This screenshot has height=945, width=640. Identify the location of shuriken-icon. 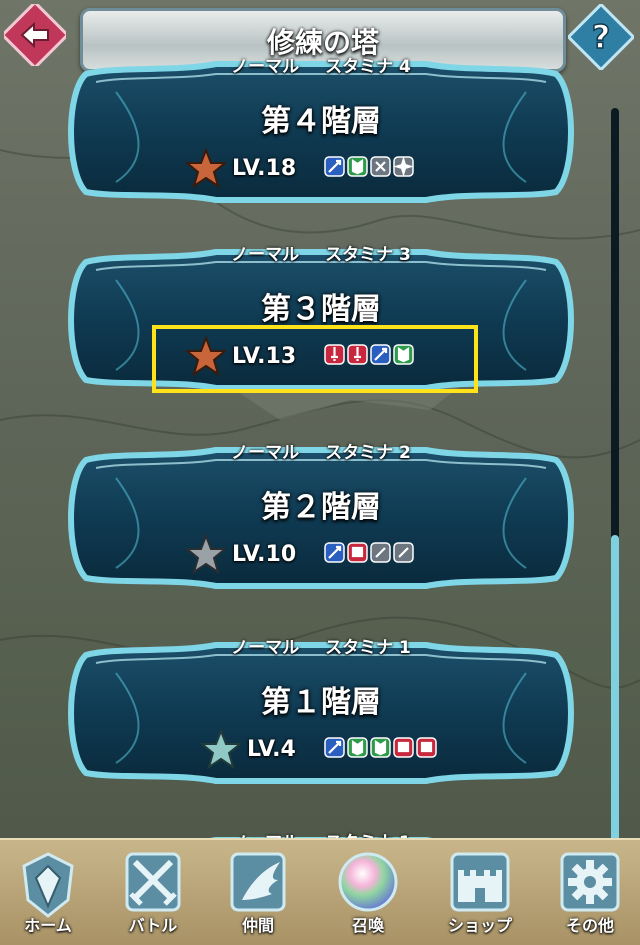
(403, 166).